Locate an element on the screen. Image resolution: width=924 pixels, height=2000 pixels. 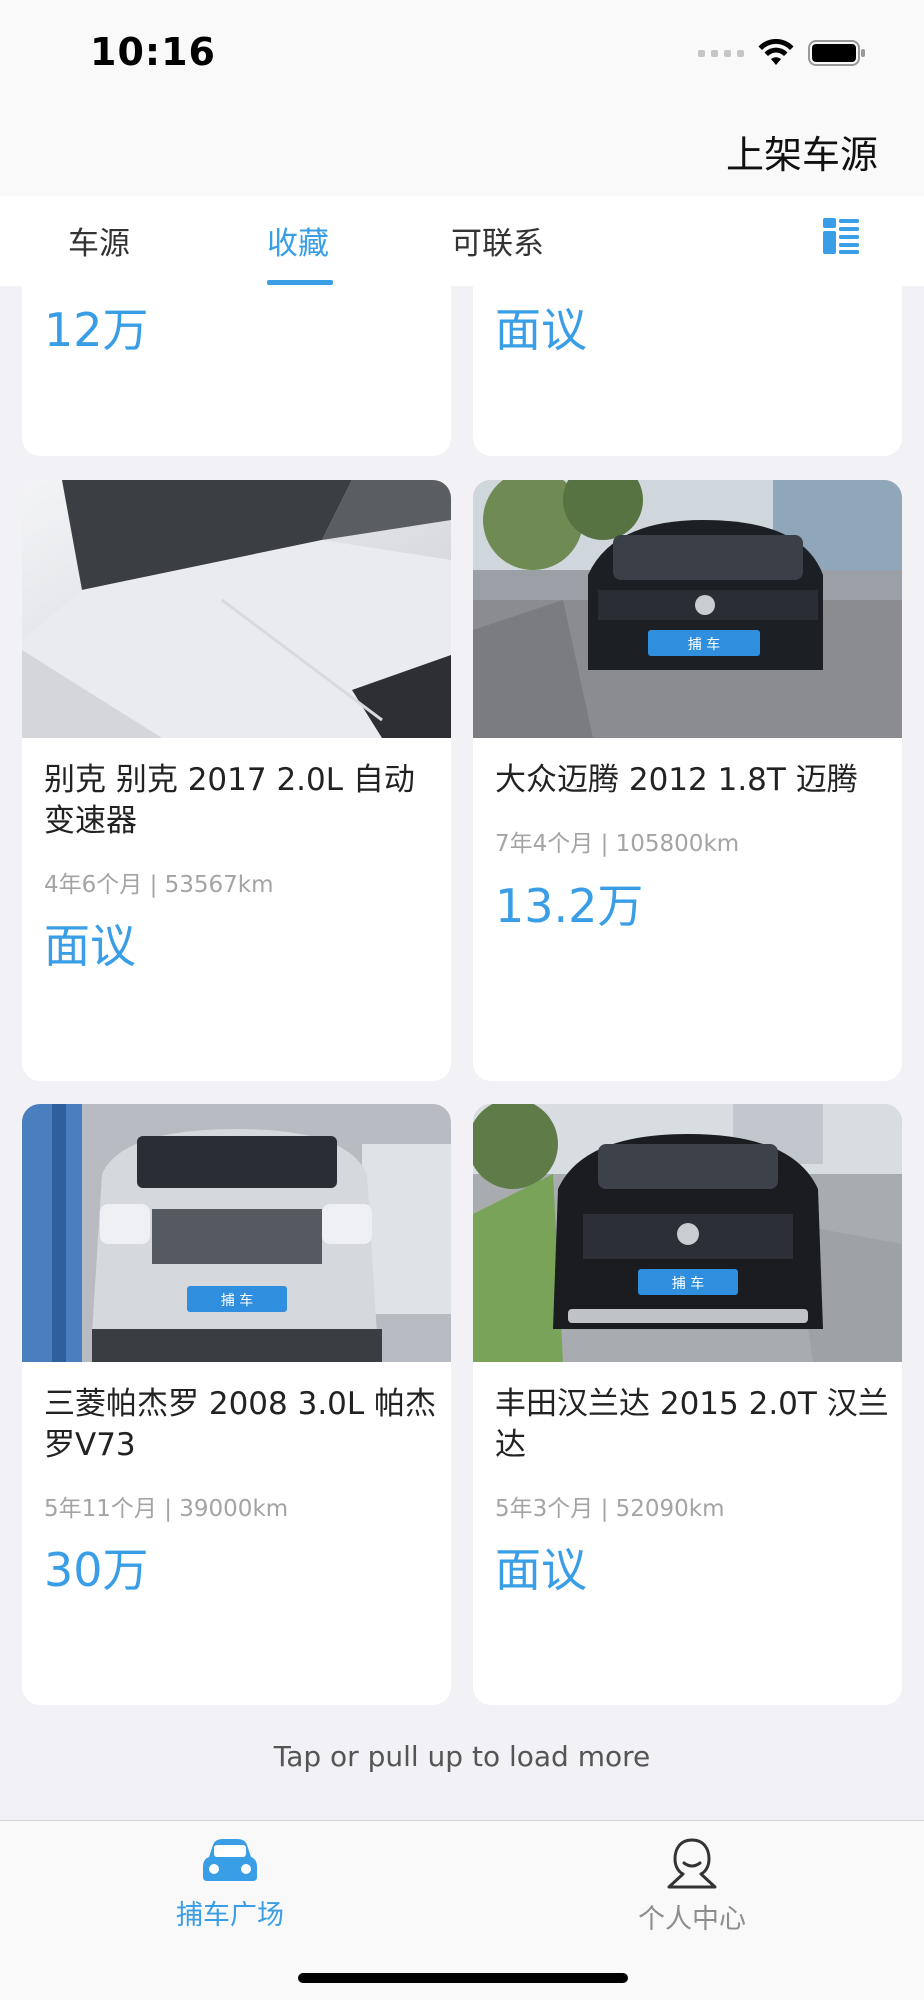
listing-meta: 5年11个月 | 39000km is located at coordinates (166, 1509).